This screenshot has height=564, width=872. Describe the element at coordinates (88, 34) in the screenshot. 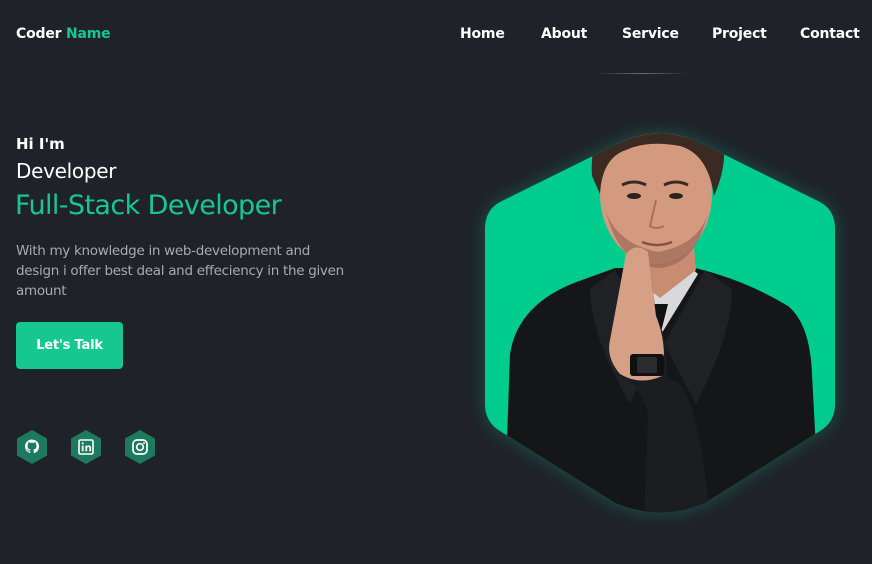

I see `logo-second-word: Name` at that location.